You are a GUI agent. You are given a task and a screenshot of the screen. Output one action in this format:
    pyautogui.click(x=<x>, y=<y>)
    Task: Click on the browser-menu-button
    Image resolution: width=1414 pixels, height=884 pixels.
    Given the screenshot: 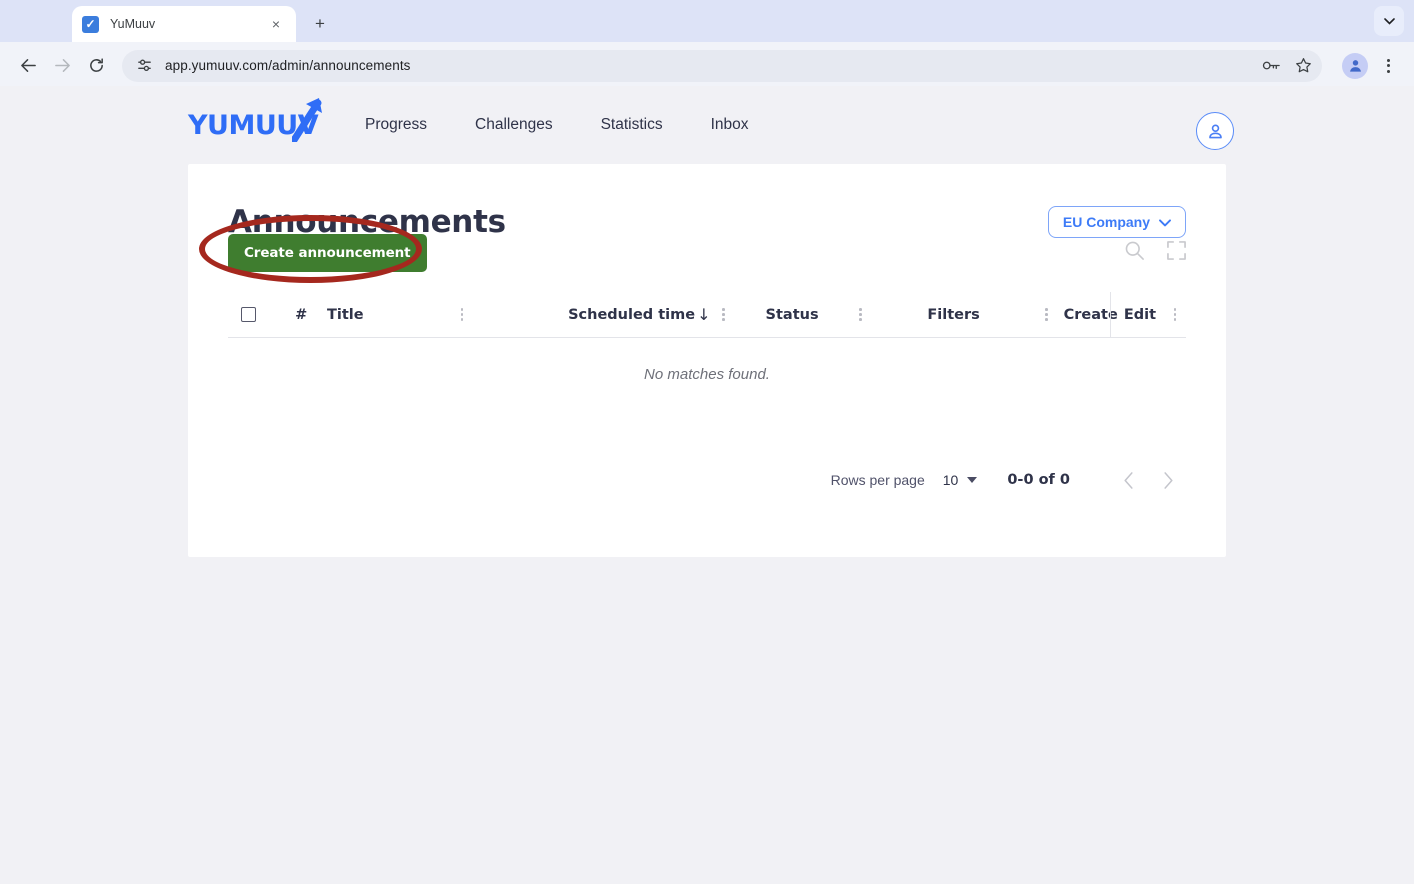 What is the action you would take?
    pyautogui.click(x=1388, y=66)
    